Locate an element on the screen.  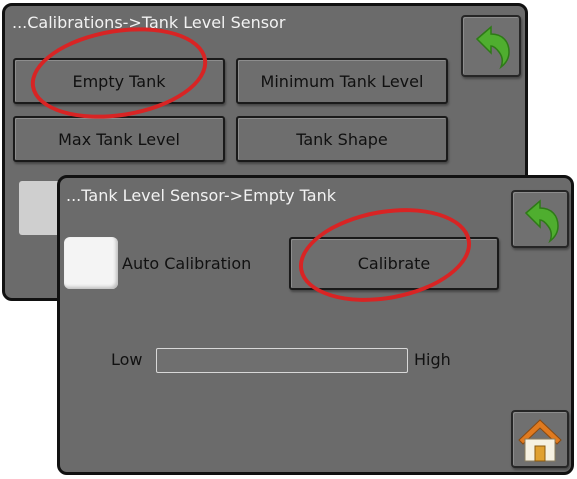
breadcrumb: ...Tank Level Sensor->Empty Tank is located at coordinates (201, 195).